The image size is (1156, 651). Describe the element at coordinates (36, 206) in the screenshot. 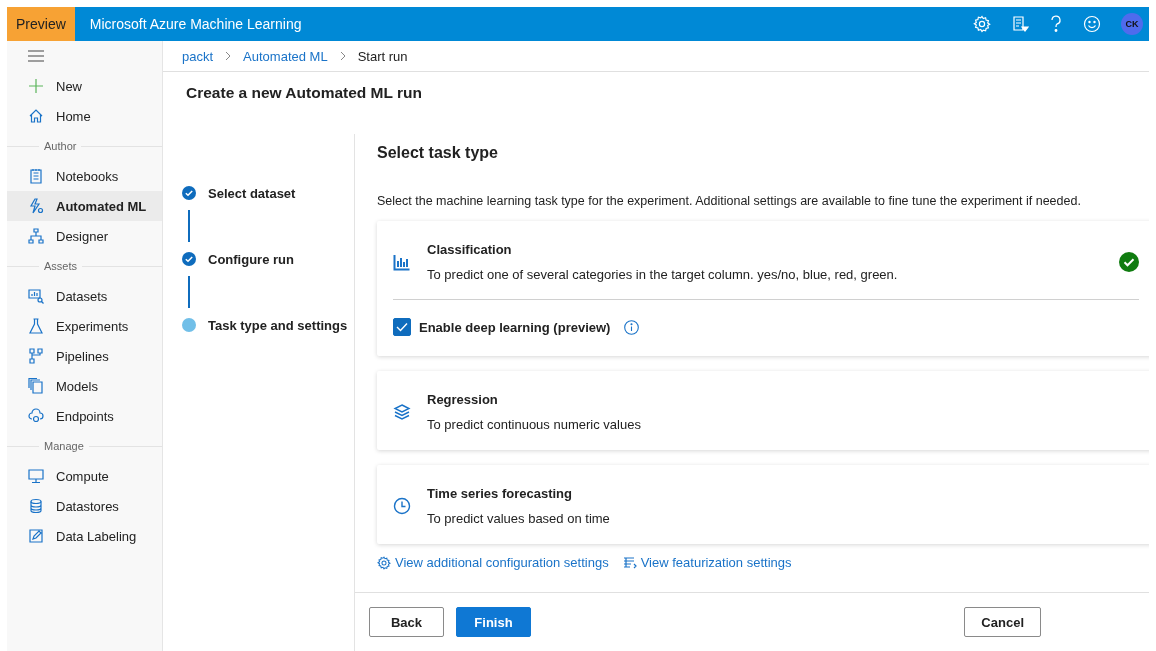

I see `lightning-gear-icon` at that location.